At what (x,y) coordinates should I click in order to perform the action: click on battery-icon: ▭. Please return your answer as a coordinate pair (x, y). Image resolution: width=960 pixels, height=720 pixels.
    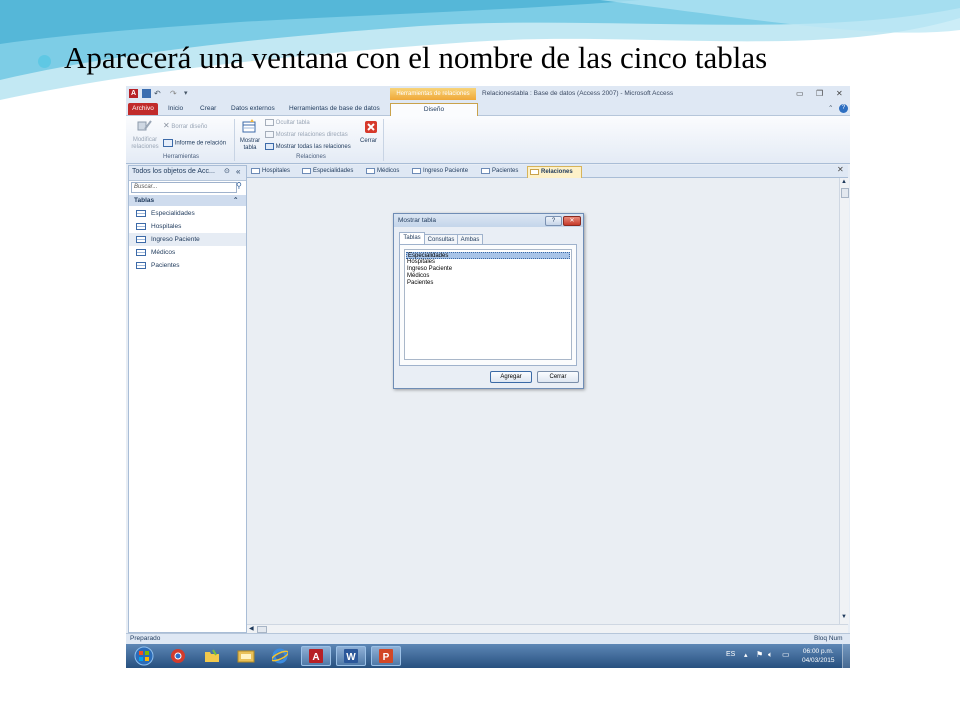
    Looking at the image, I should click on (786, 654).